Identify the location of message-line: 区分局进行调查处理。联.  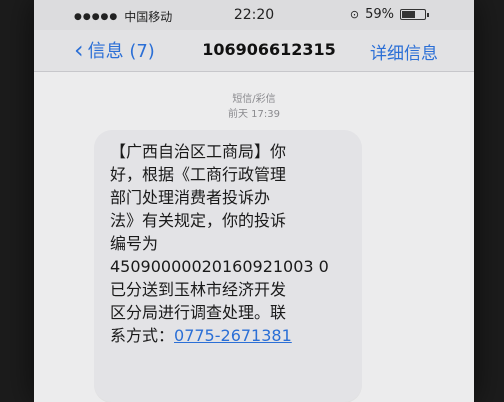
(198, 312).